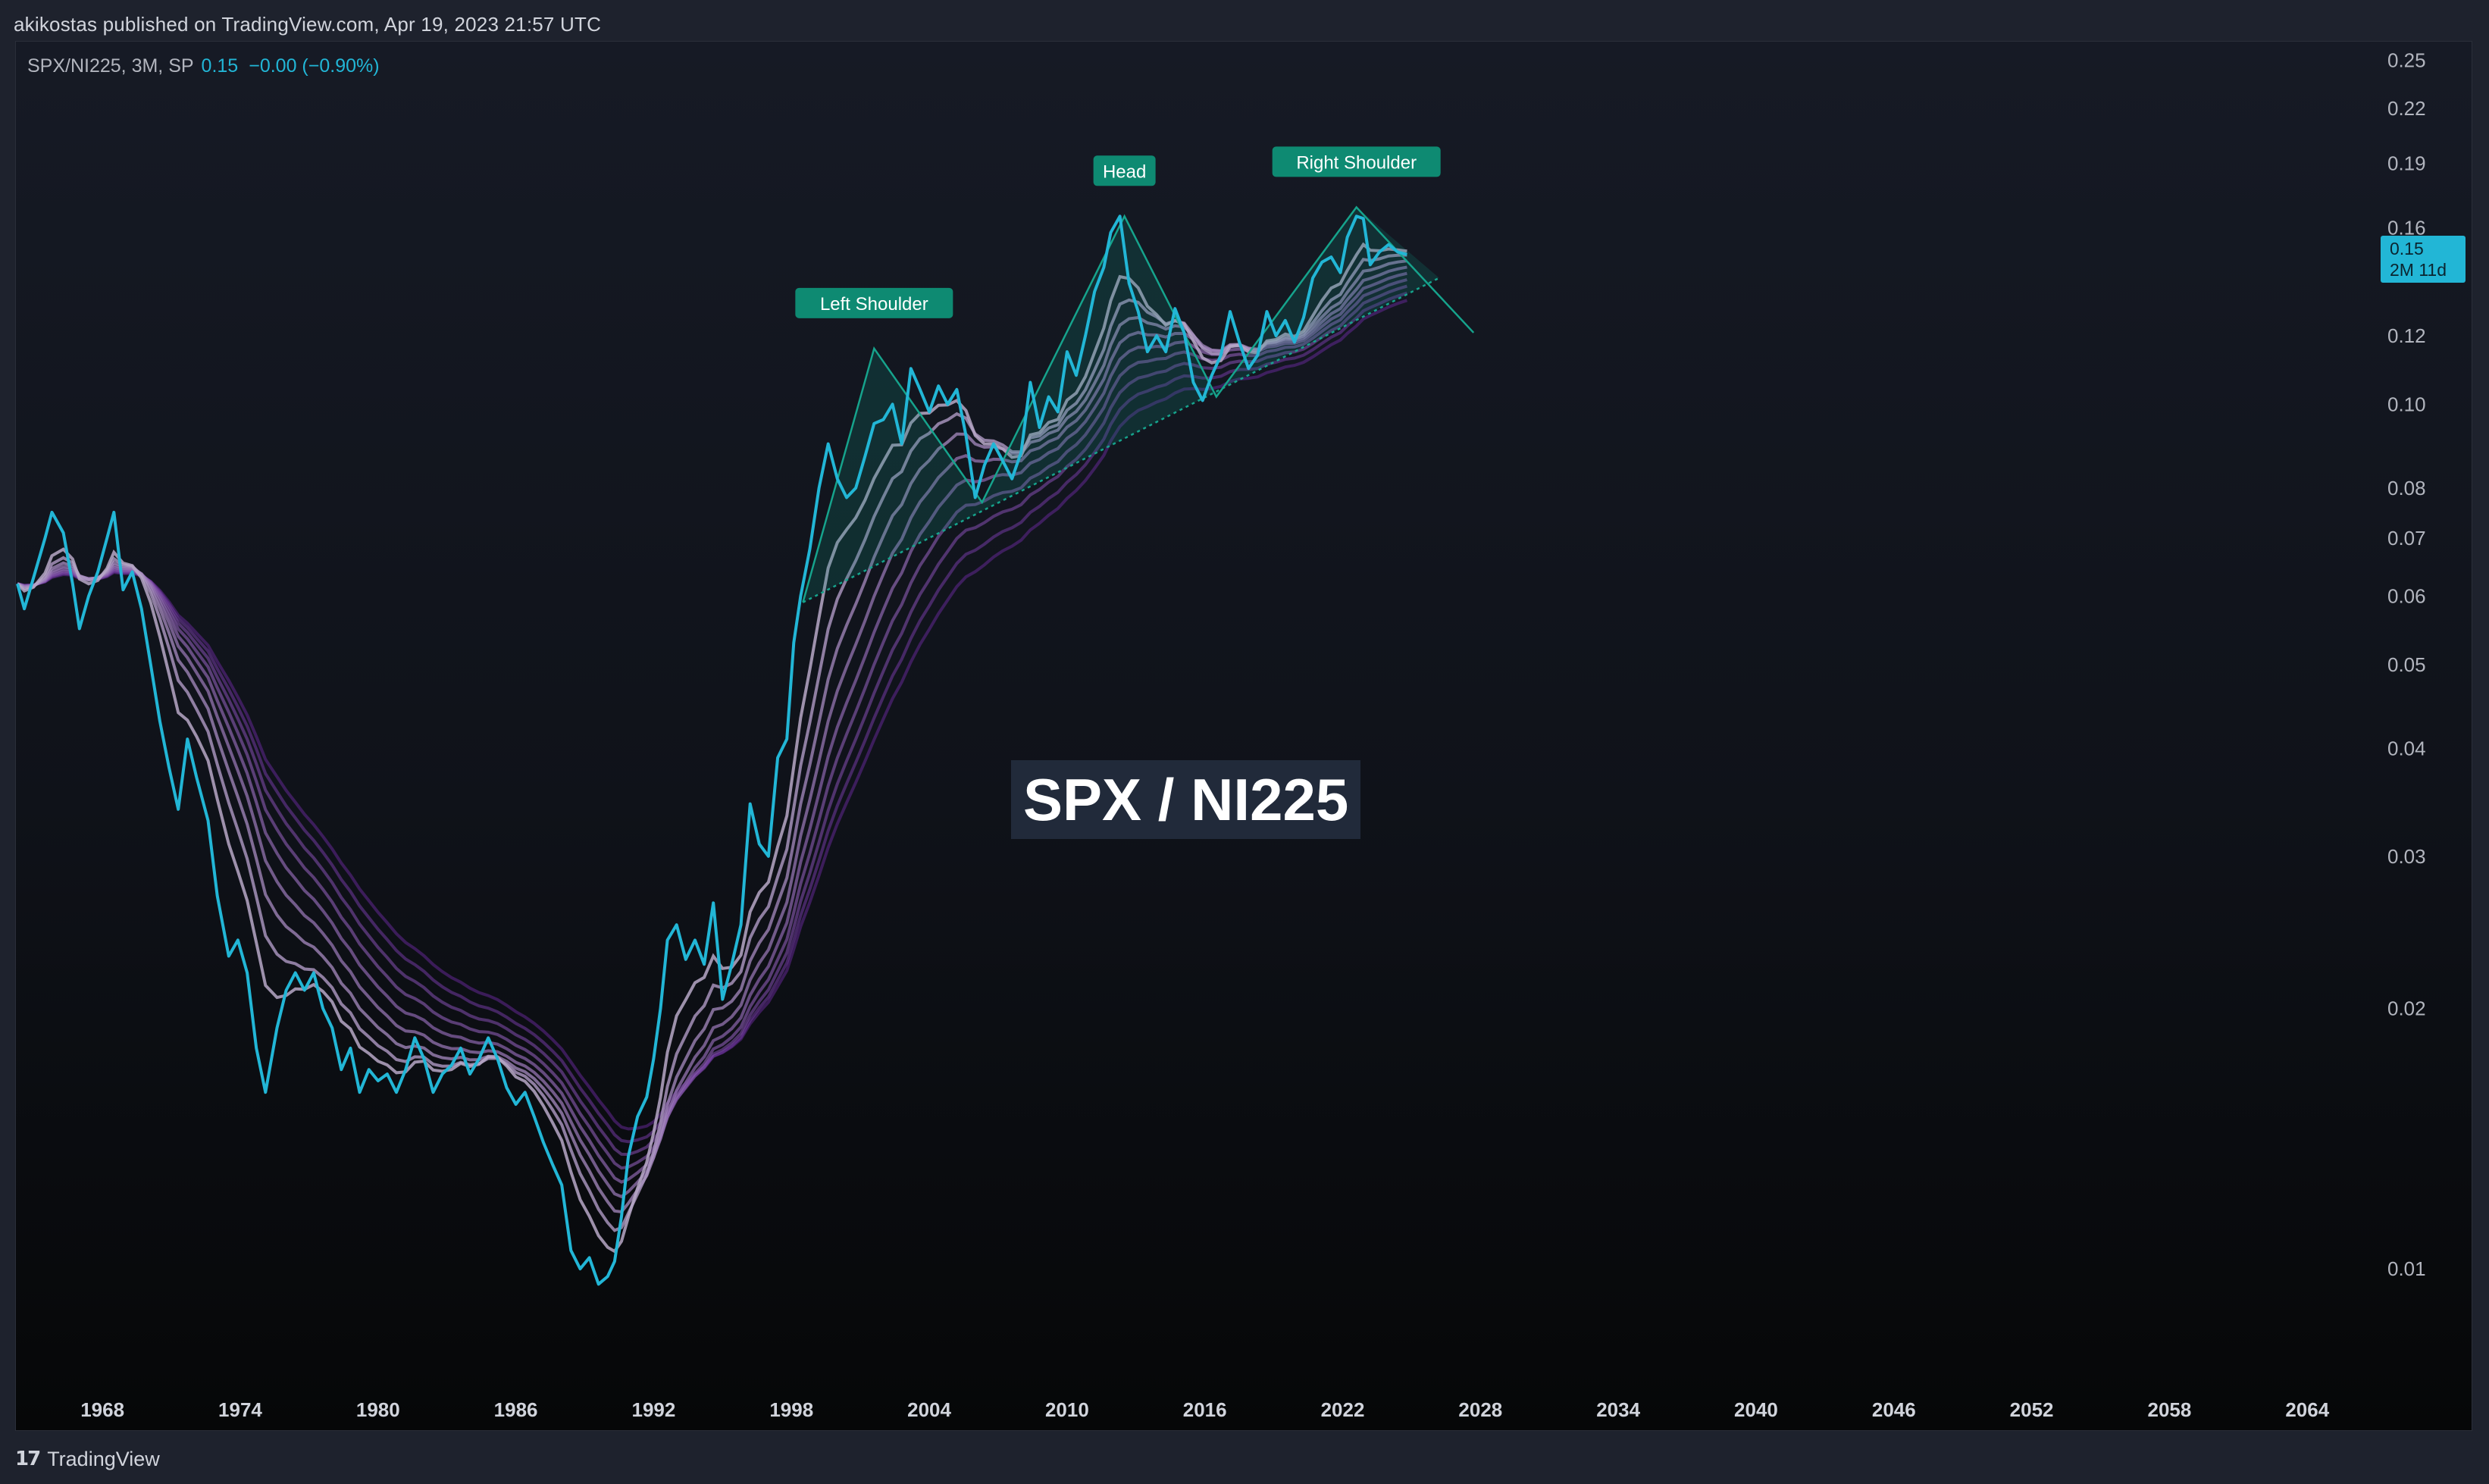 The width and height of the screenshot is (2489, 1484). What do you see at coordinates (2406, 163) in the screenshot?
I see `y-tick-label: 0.19` at bounding box center [2406, 163].